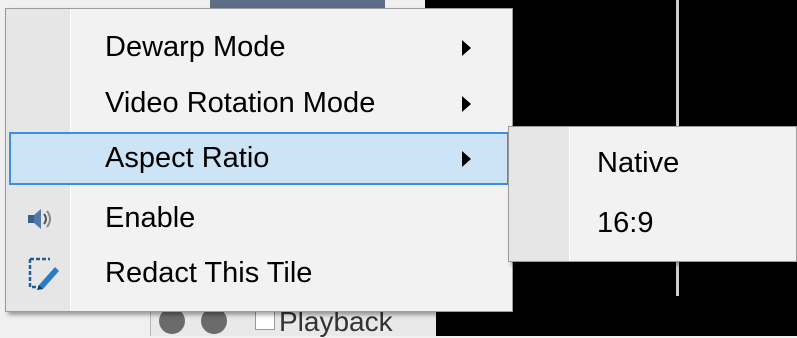 This screenshot has height=338, width=797. Describe the element at coordinates (187, 158) in the screenshot. I see `menu-item-label: Aspect Ratio` at that location.